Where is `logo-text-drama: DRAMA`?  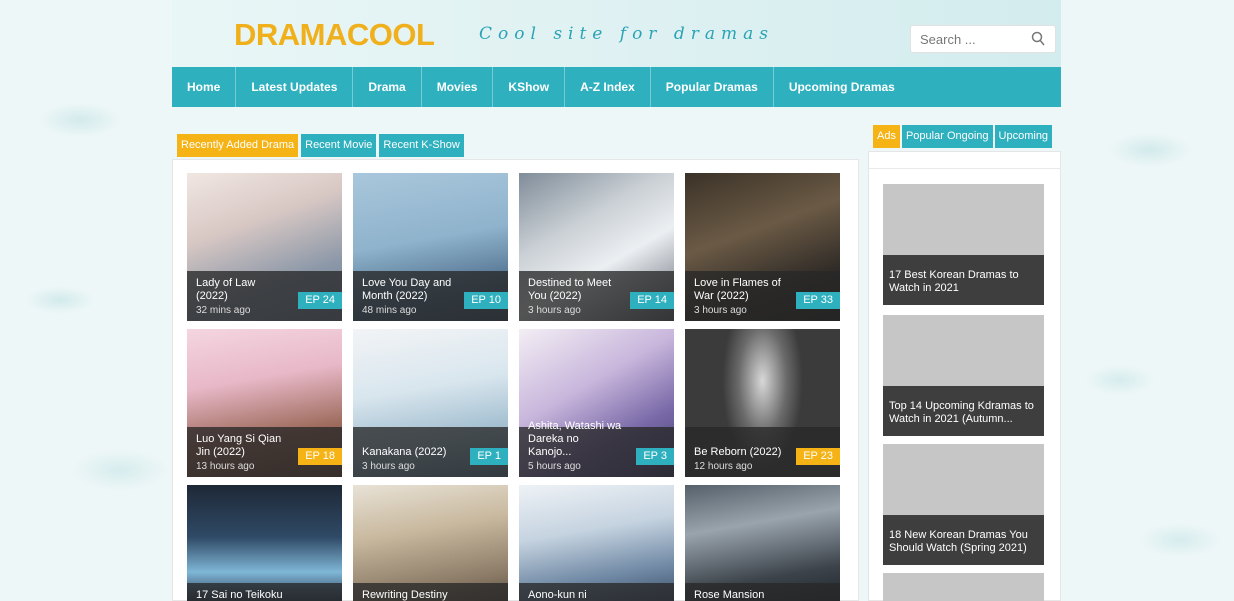 logo-text-drama: DRAMA is located at coordinates (290, 34).